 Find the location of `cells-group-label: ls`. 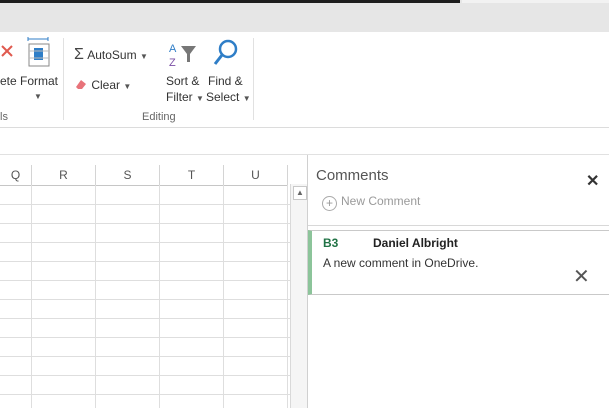

cells-group-label: ls is located at coordinates (4, 117).